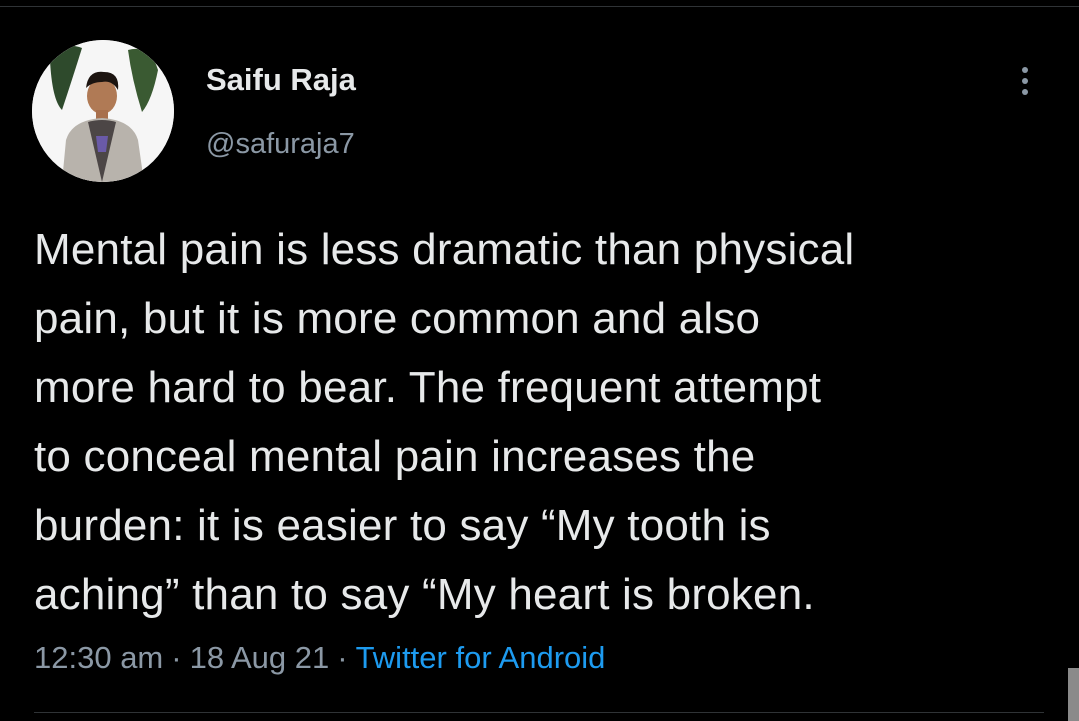 The height and width of the screenshot is (721, 1079). Describe the element at coordinates (424, 594) in the screenshot. I see `tweet-text-line: aching” than to say “My heart is broken.` at that location.